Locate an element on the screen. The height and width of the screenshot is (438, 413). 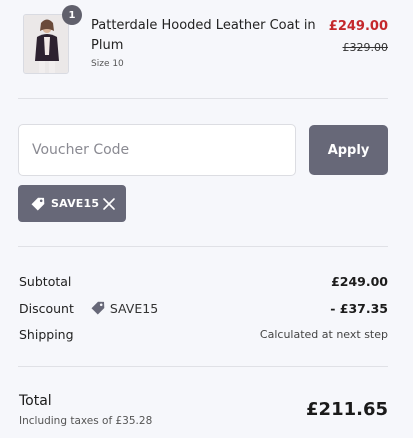
discount-code: SAVE15 is located at coordinates (124, 308).